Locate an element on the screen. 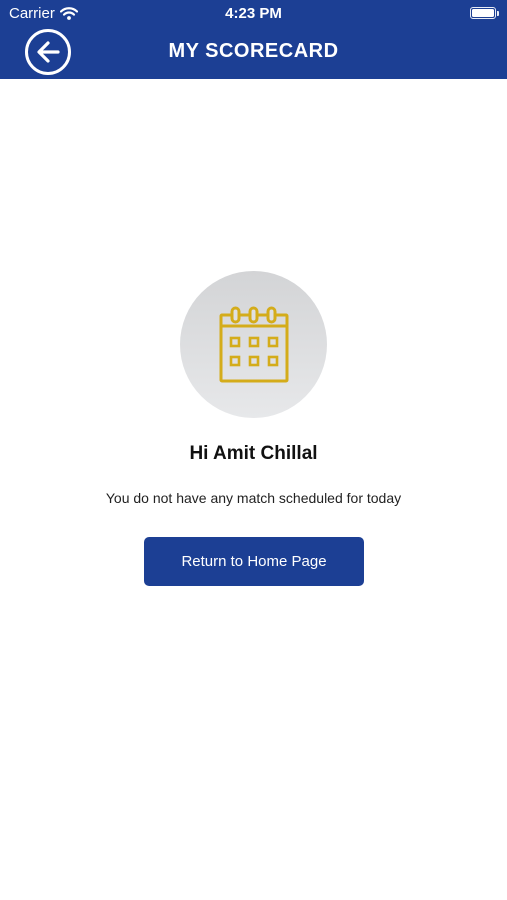 Image resolution: width=507 pixels, height=900 pixels. battery-icon is located at coordinates (484, 13).